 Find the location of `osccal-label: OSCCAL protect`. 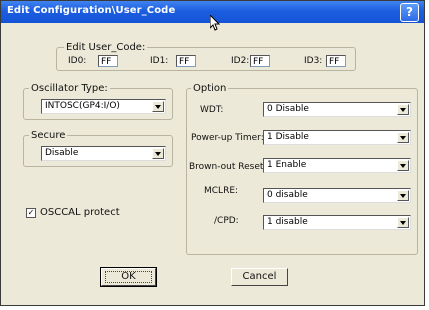

osccal-label: OSCCAL protect is located at coordinates (80, 212).